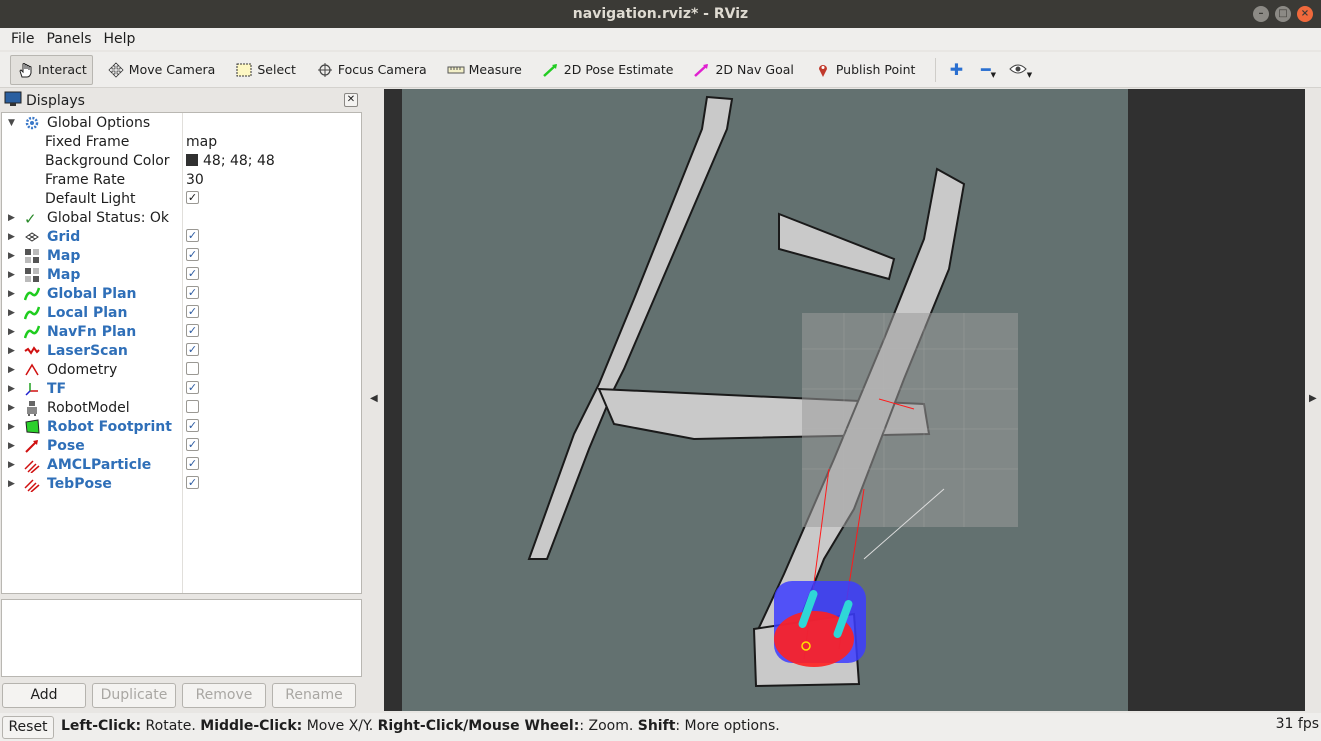  I want to click on move-camera-tool-button: Move Camera, so click(161, 70).